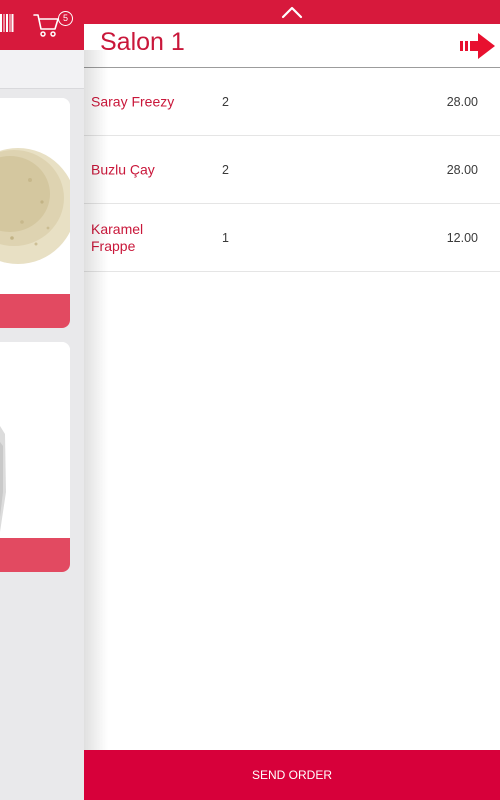 The image size is (500, 800). I want to click on item-price: 12.00, so click(462, 237).